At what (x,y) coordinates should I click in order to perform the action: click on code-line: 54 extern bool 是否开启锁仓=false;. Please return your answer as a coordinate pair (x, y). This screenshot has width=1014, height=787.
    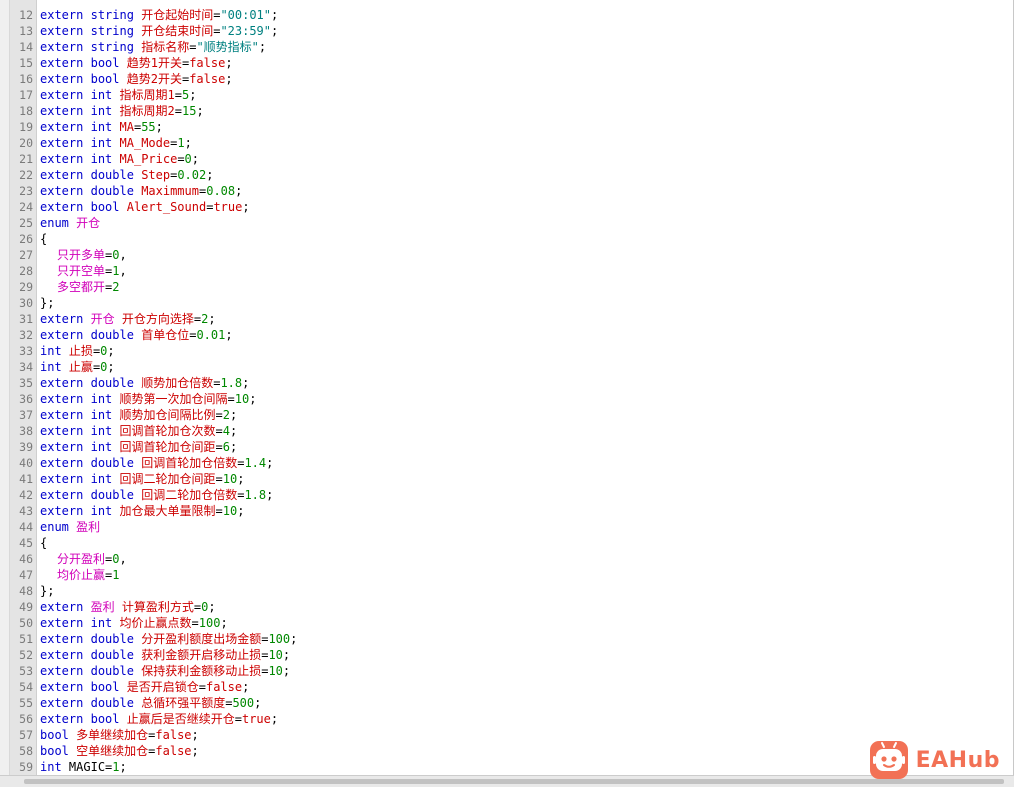
    Looking at the image, I should click on (512, 687).